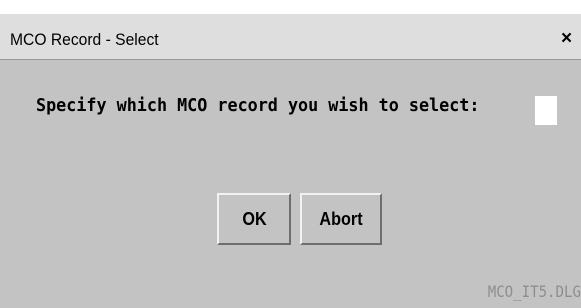 The height and width of the screenshot is (308, 581). I want to click on abort-button-label: Abort, so click(341, 218).